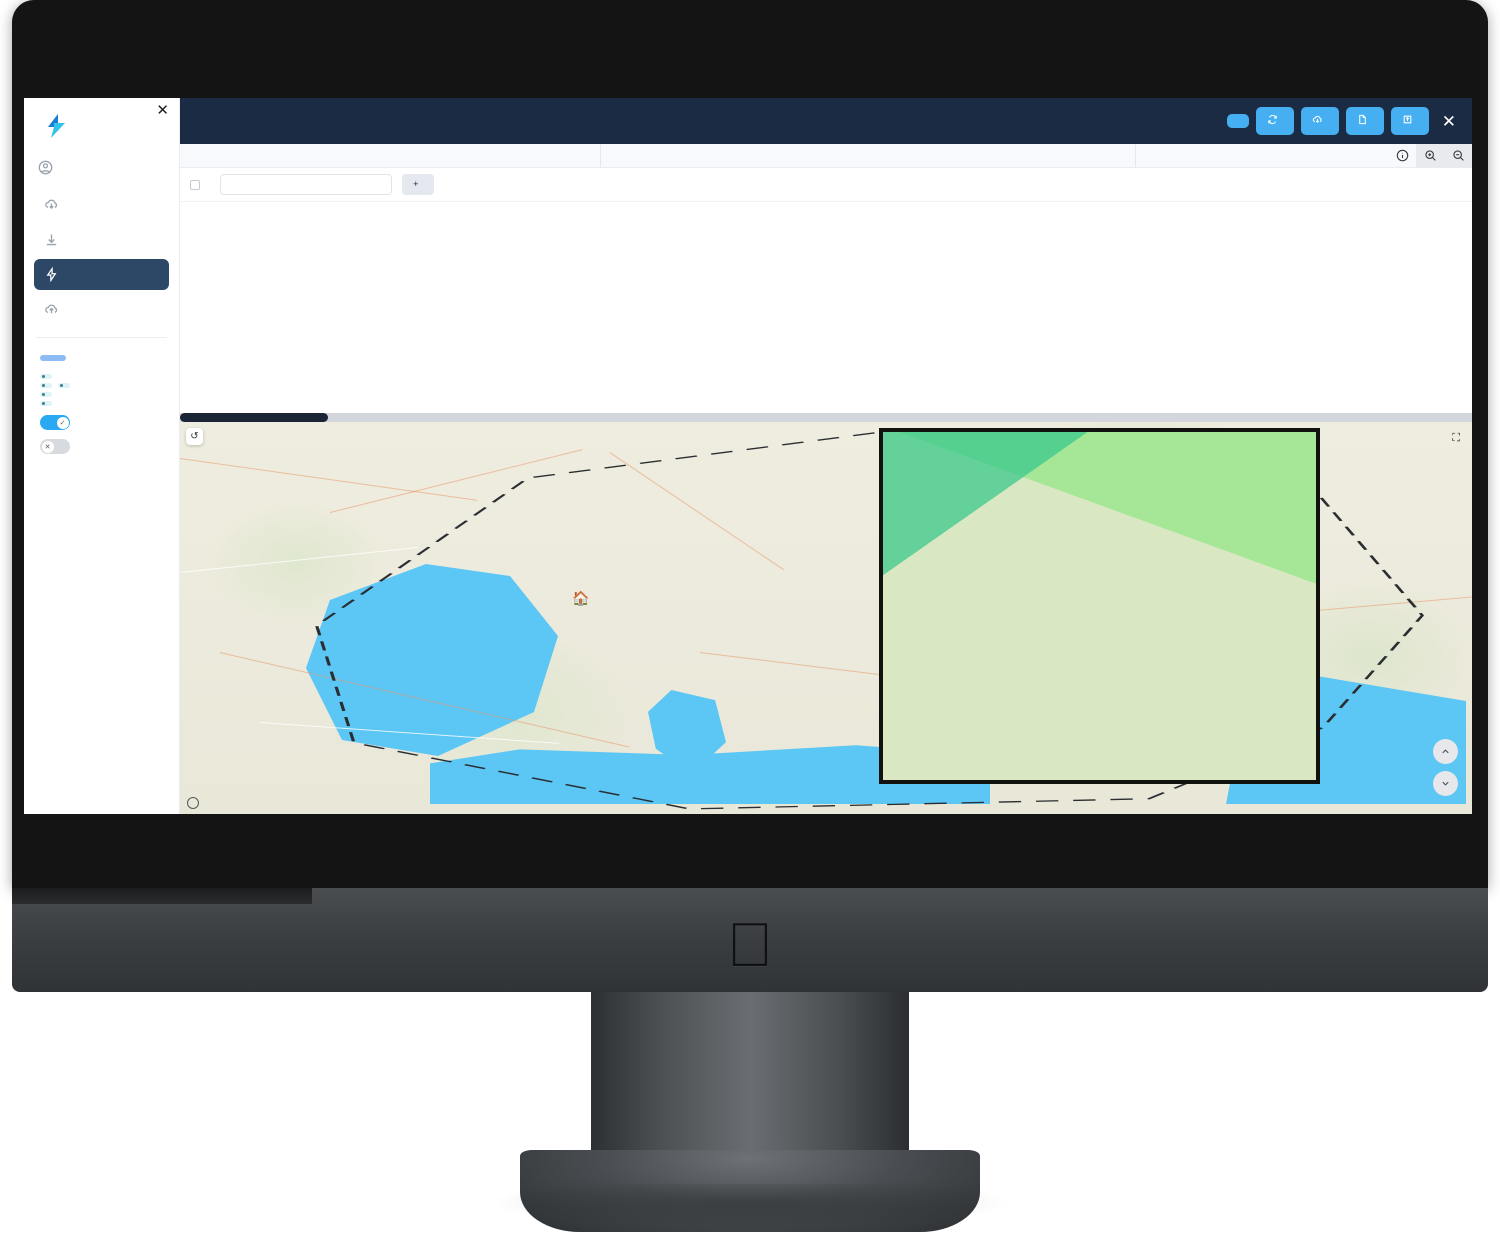 The height and width of the screenshot is (1242, 1500). Describe the element at coordinates (55, 422) in the screenshot. I see `night-shift-toggle: ✓` at that location.